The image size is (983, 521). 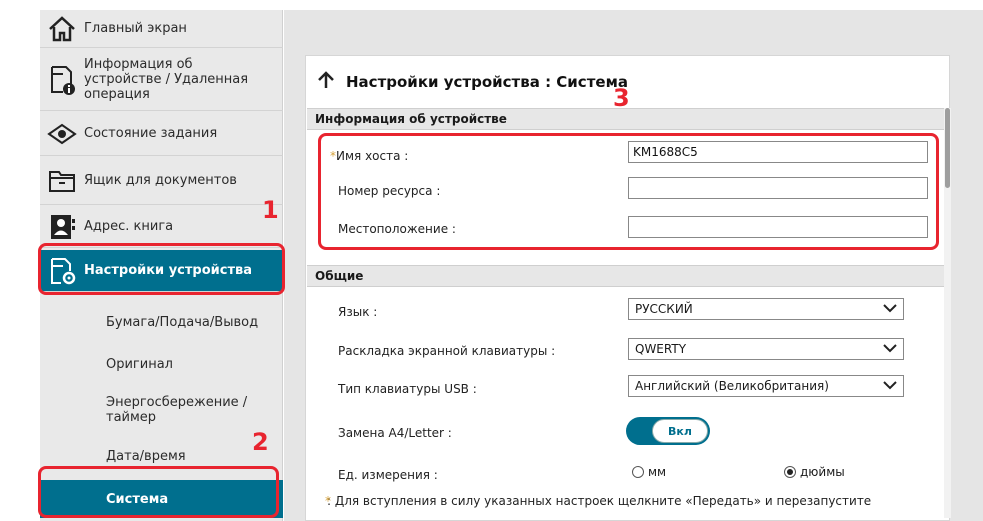 What do you see at coordinates (661, 349) in the screenshot?
I see `keyboard-layout-value: QWERTY` at bounding box center [661, 349].